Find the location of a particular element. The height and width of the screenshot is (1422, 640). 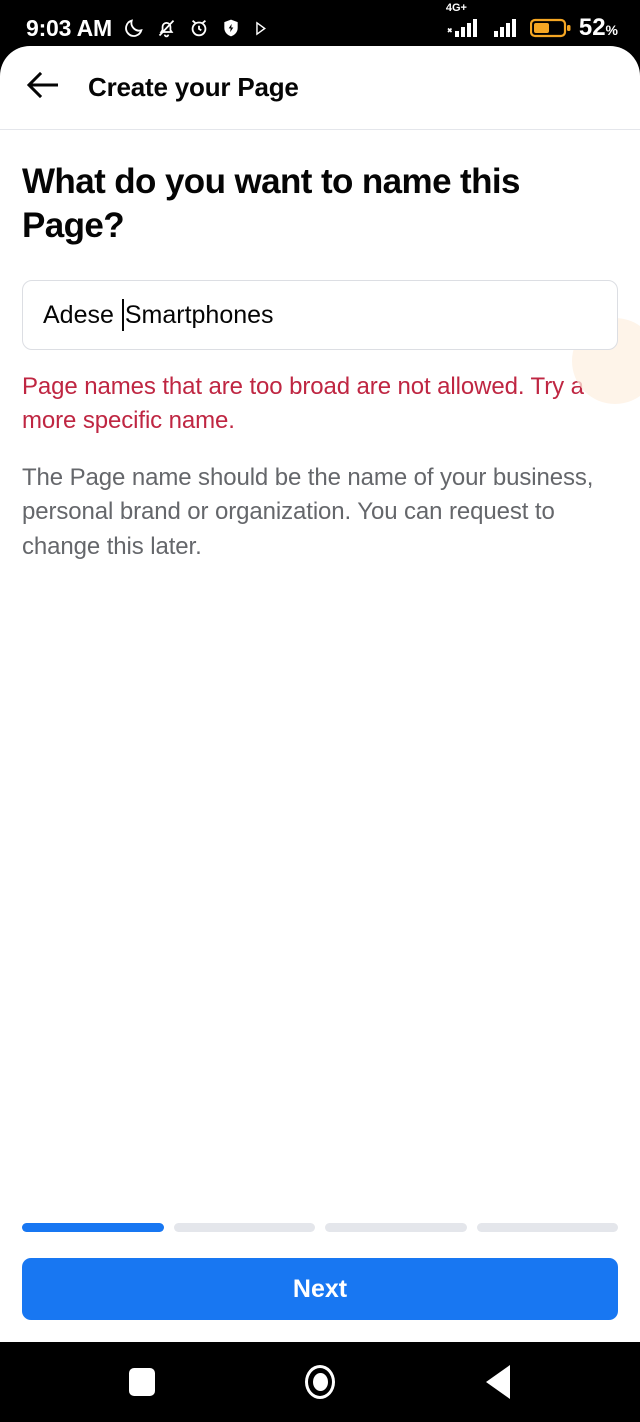

status-bar-left: 9:03 AM is located at coordinates (147, 28).